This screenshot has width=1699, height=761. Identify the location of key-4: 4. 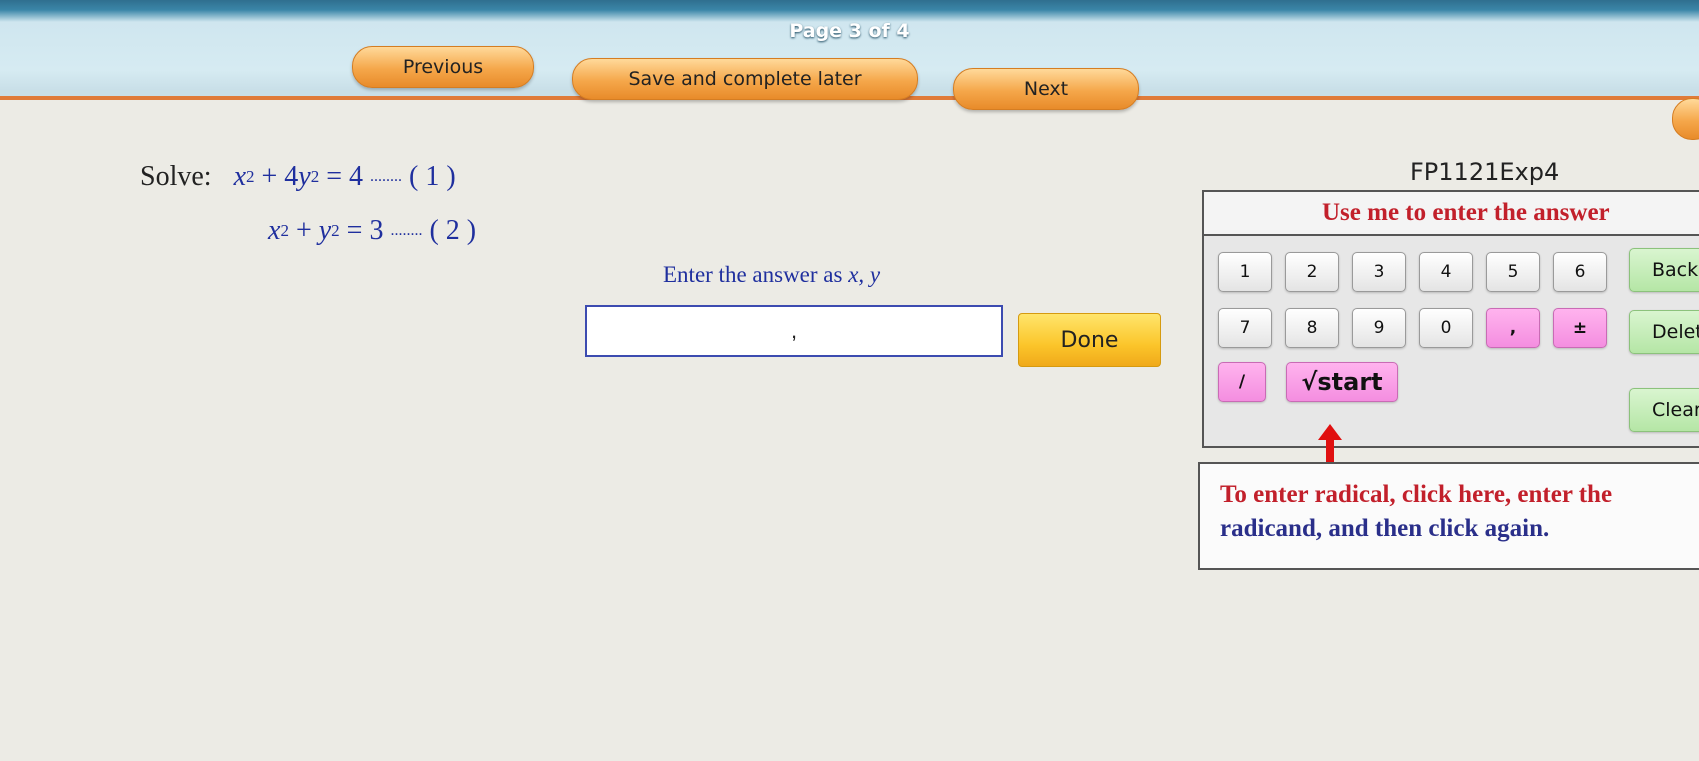
(1446, 272).